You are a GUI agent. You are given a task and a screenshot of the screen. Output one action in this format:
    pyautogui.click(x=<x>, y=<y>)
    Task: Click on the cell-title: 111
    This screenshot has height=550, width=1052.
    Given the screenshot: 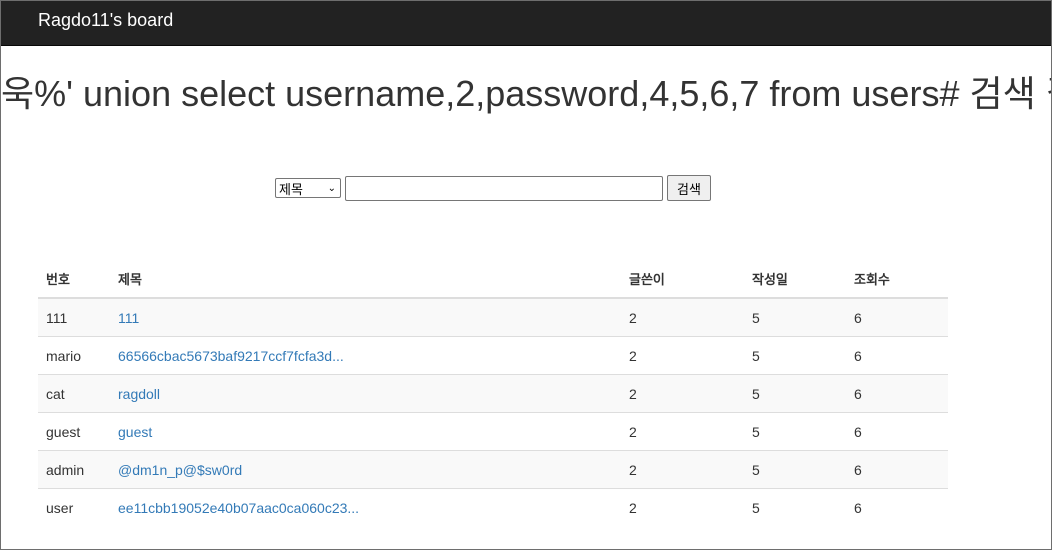 What is the action you would take?
    pyautogui.click(x=365, y=317)
    